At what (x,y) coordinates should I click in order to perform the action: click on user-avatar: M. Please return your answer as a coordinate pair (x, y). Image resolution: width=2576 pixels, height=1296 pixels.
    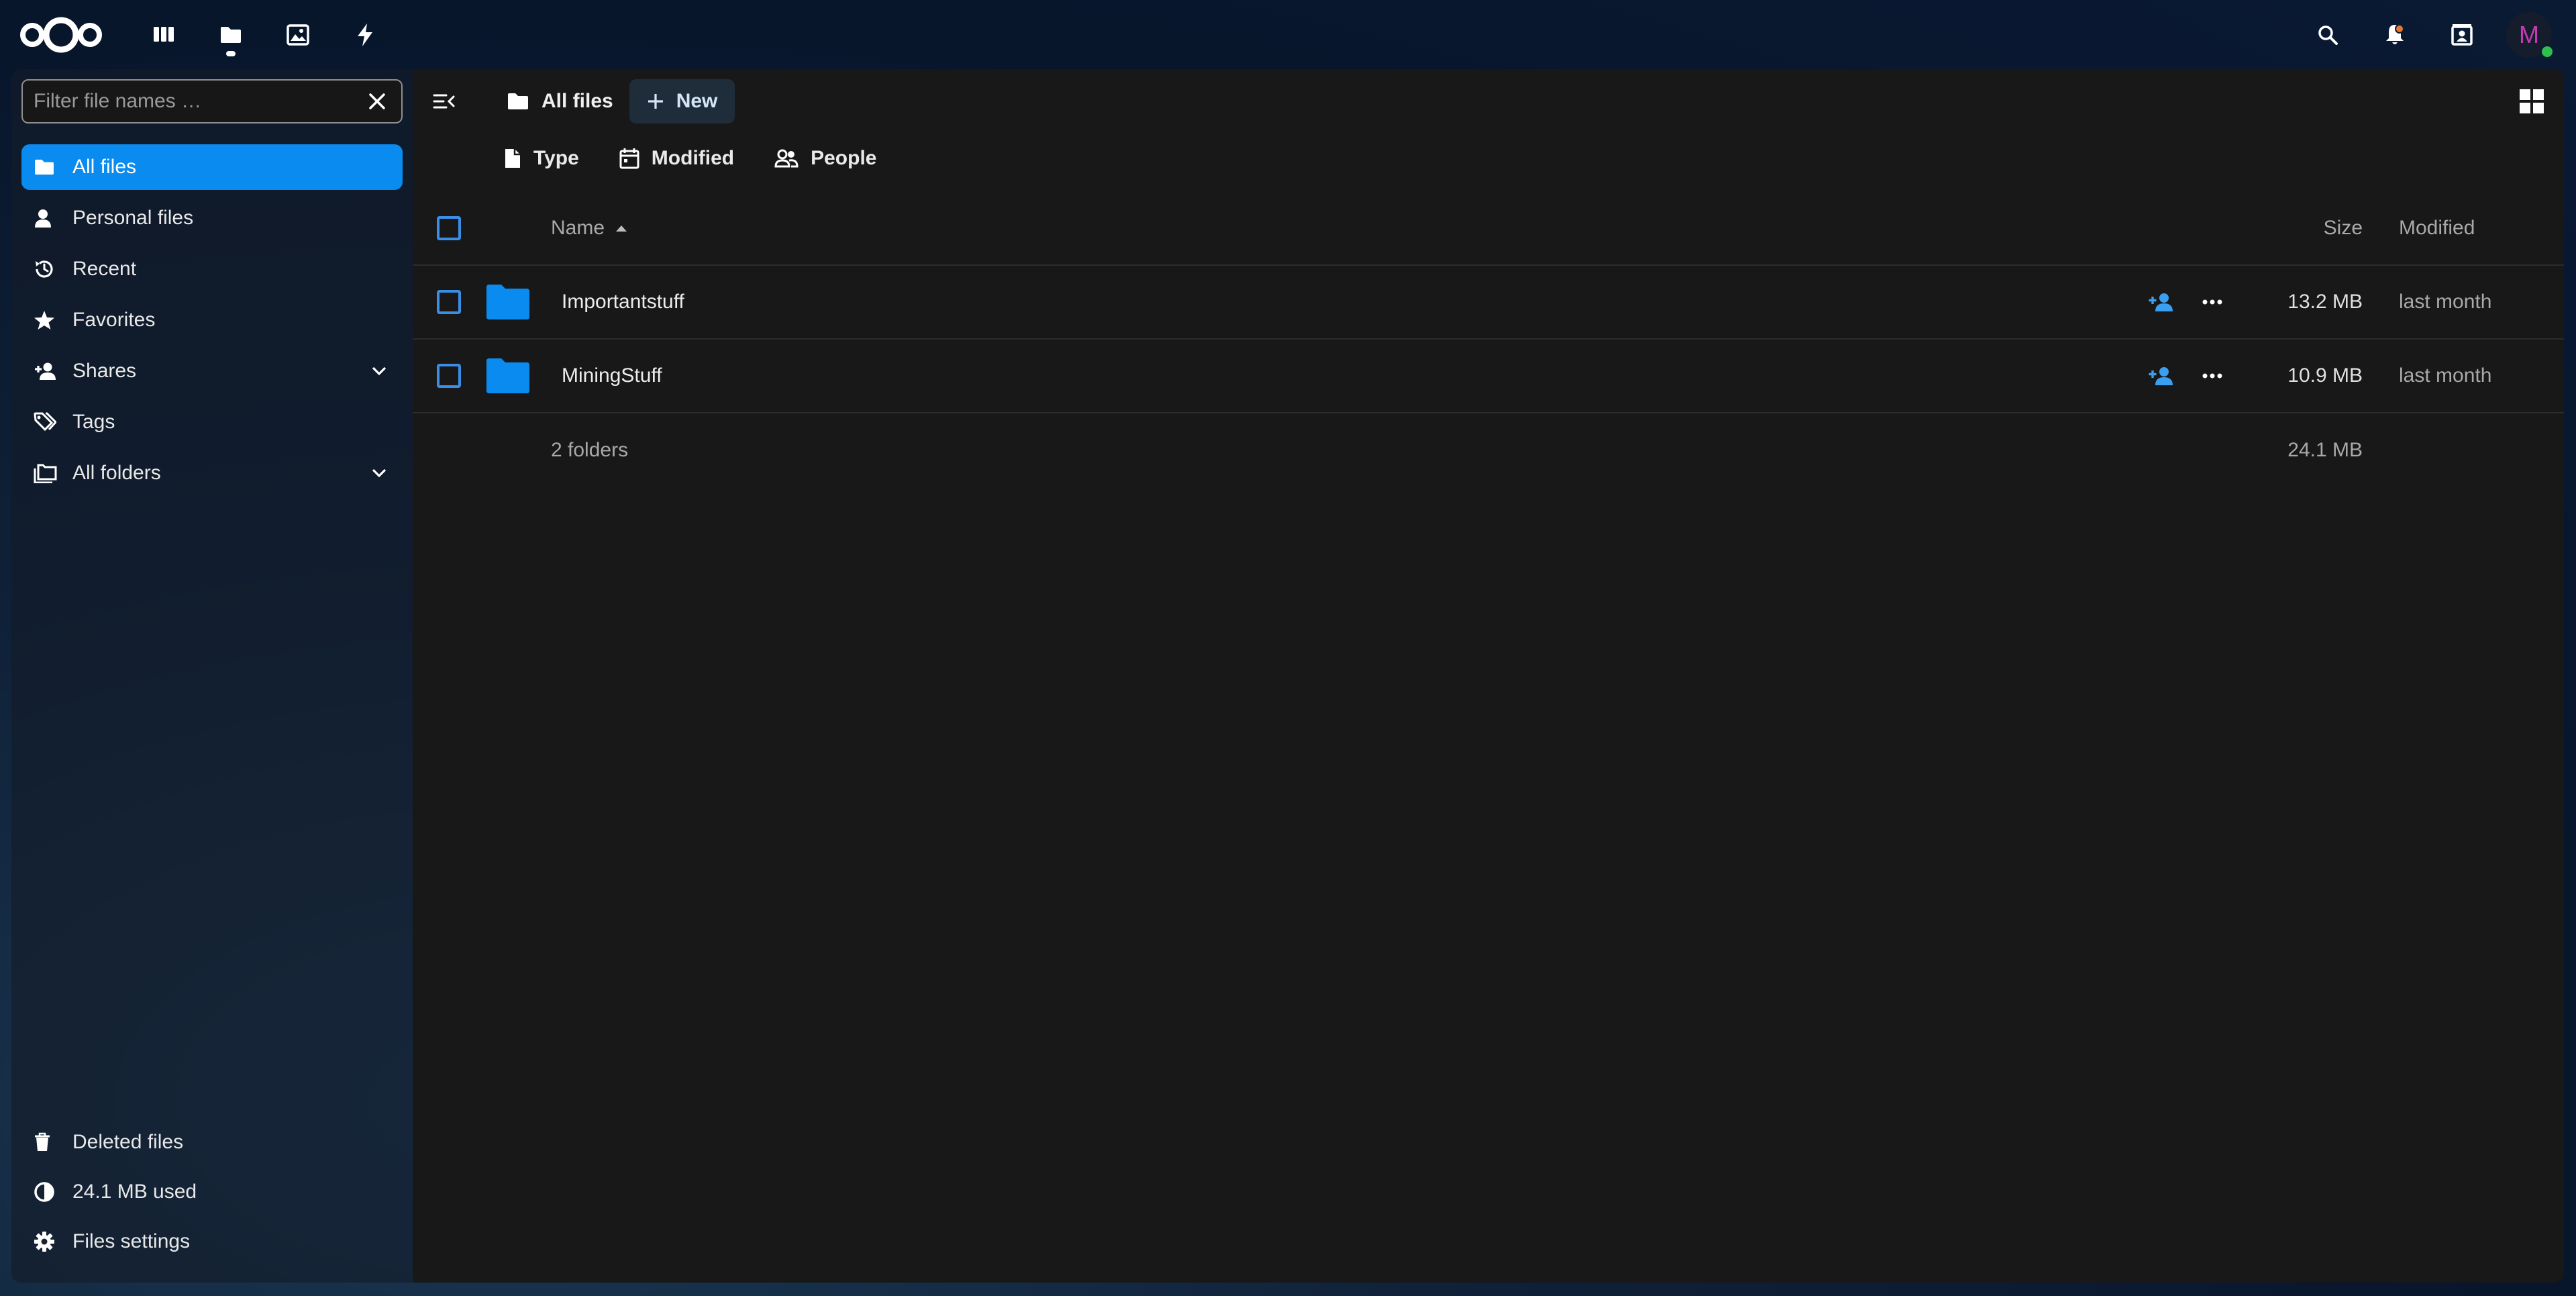
    Looking at the image, I should click on (2530, 35).